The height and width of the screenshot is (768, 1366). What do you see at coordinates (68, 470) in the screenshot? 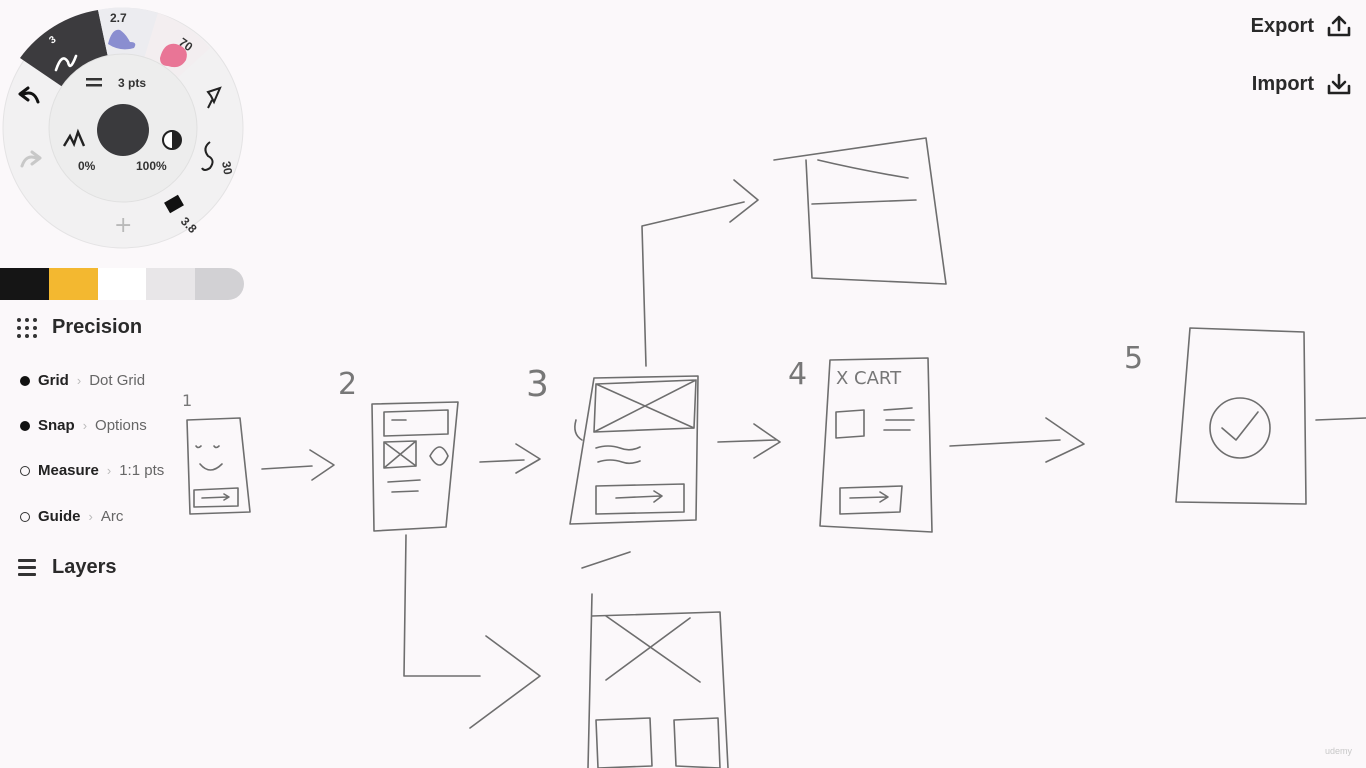
I see `measure-label: Measure` at bounding box center [68, 470].